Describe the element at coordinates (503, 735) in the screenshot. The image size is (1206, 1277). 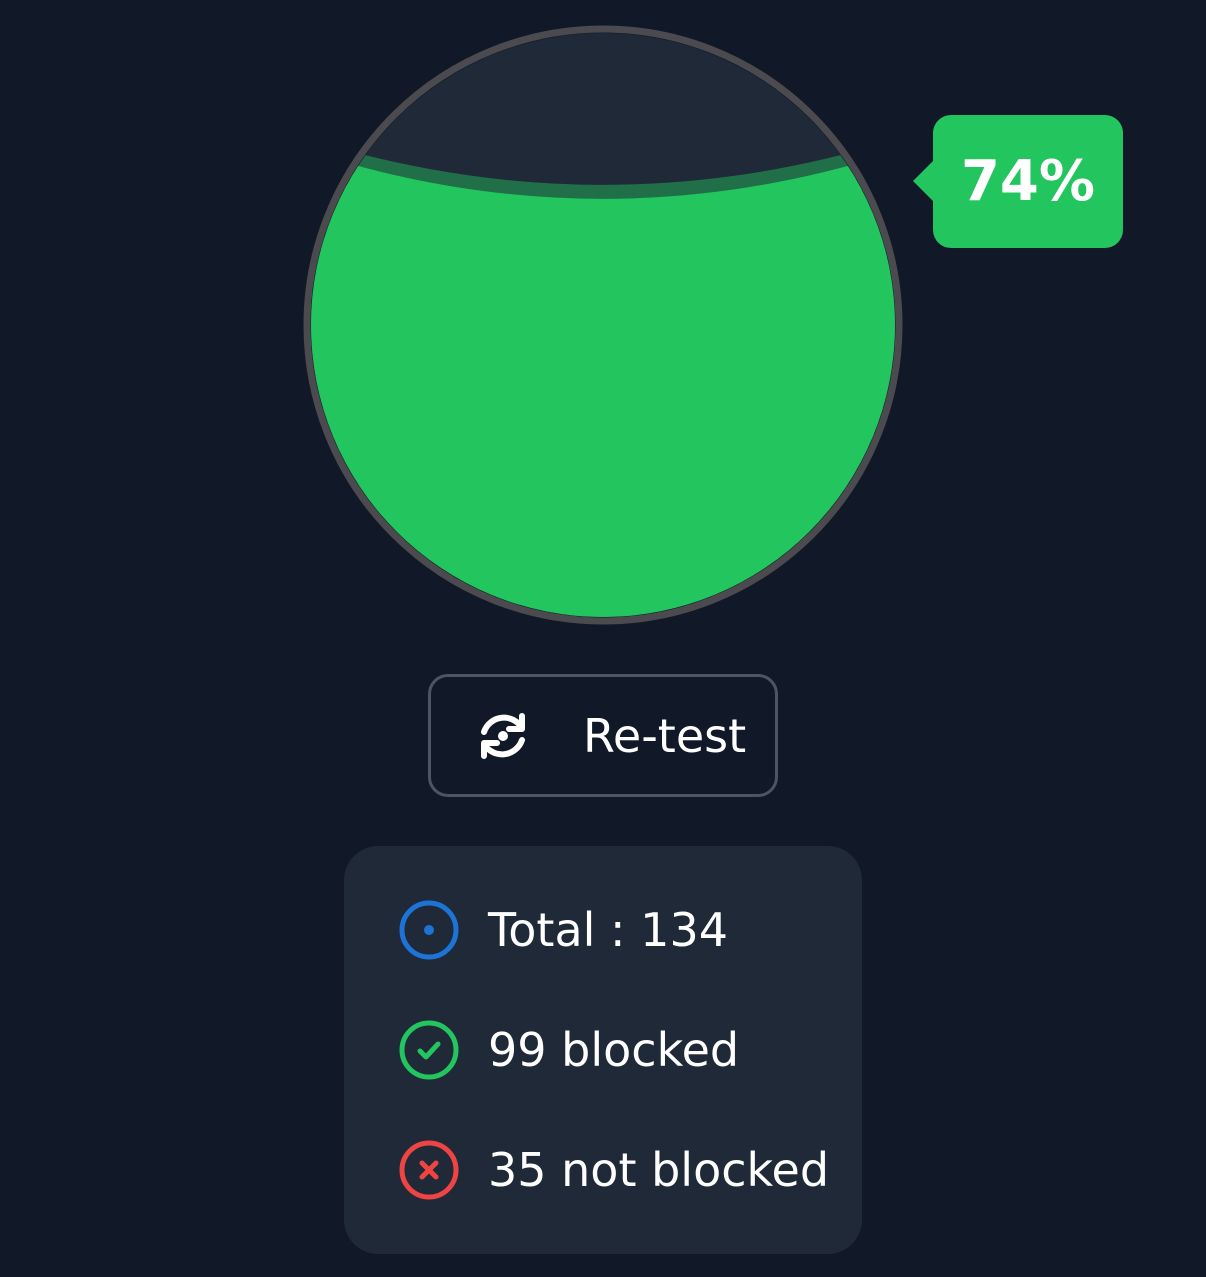
I see `refresh-icon` at that location.